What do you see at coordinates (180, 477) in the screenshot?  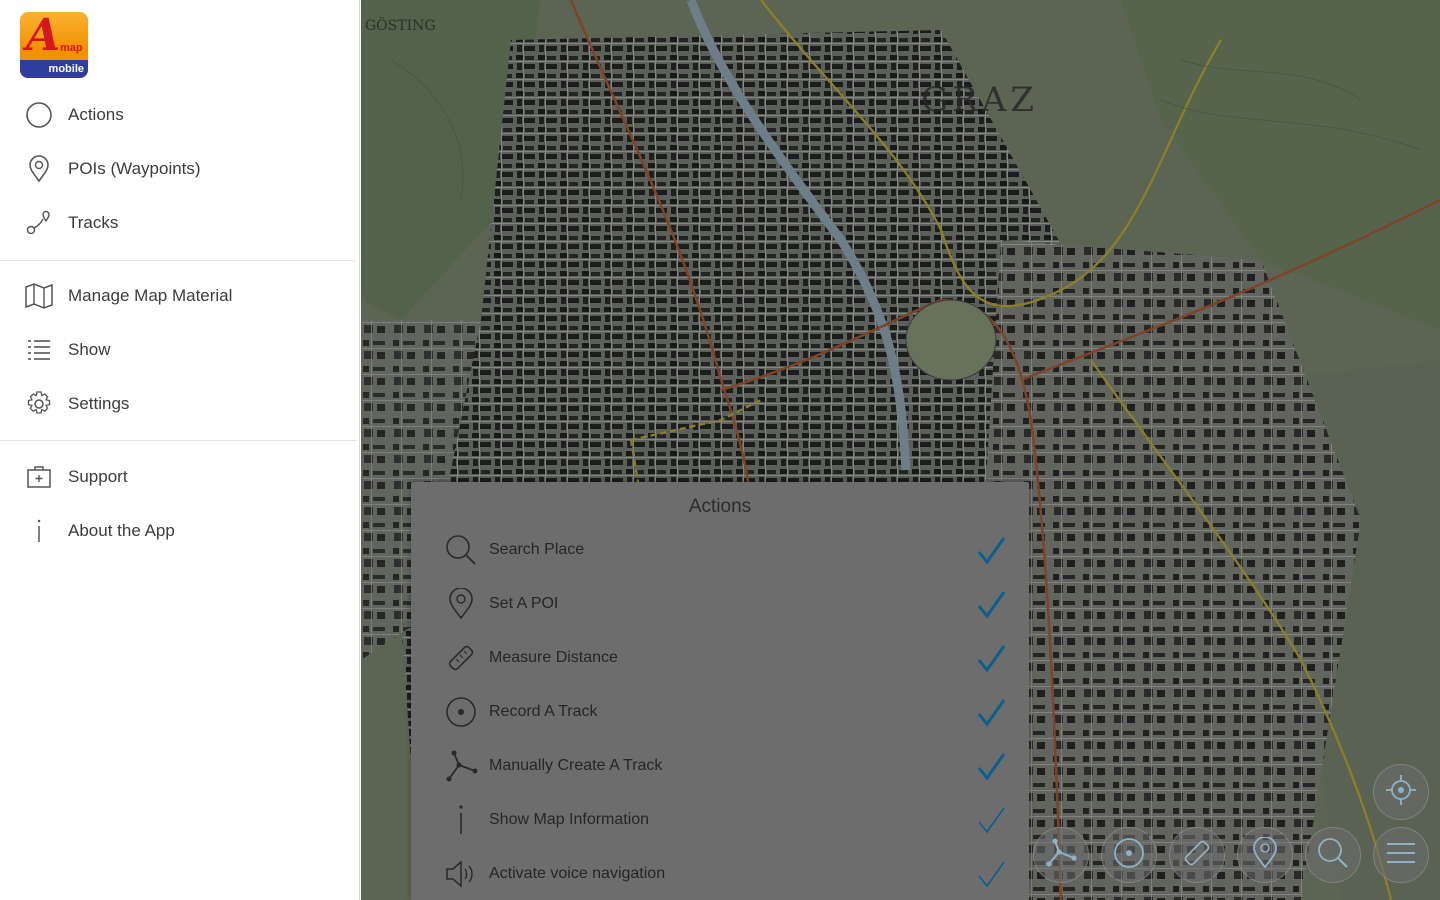 I see `menu-item-support: Support` at bounding box center [180, 477].